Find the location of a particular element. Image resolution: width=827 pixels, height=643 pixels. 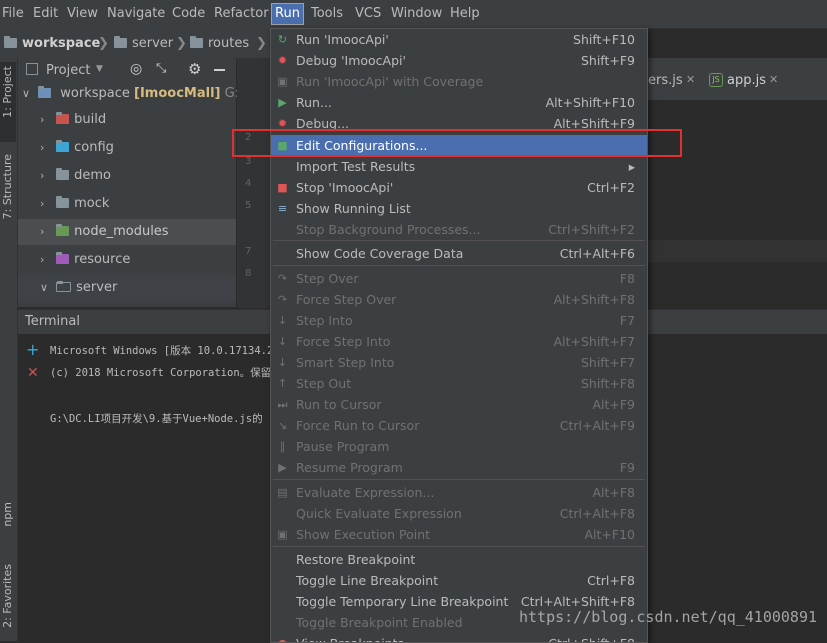

tree-item-label: server is located at coordinates (97, 287).